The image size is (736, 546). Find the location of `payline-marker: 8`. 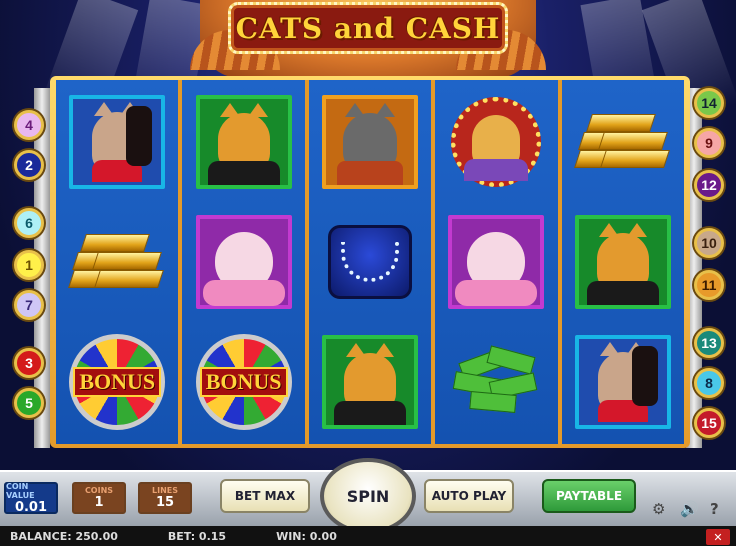

payline-marker: 8 is located at coordinates (709, 383).